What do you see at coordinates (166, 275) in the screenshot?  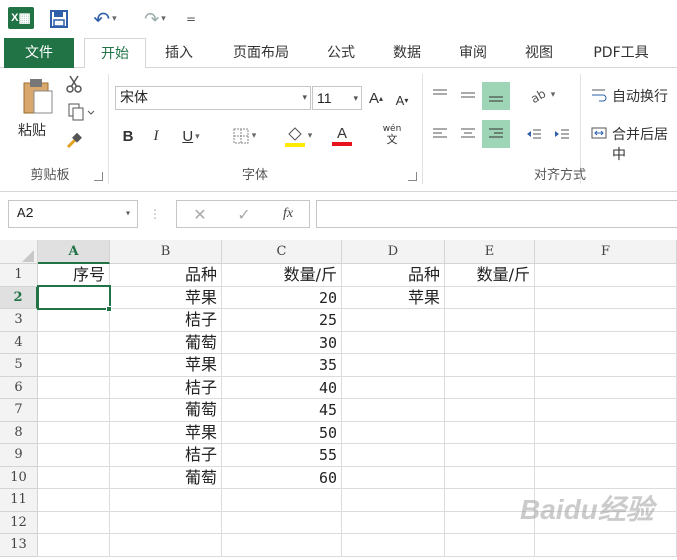 I see `cell-b1: 品种` at bounding box center [166, 275].